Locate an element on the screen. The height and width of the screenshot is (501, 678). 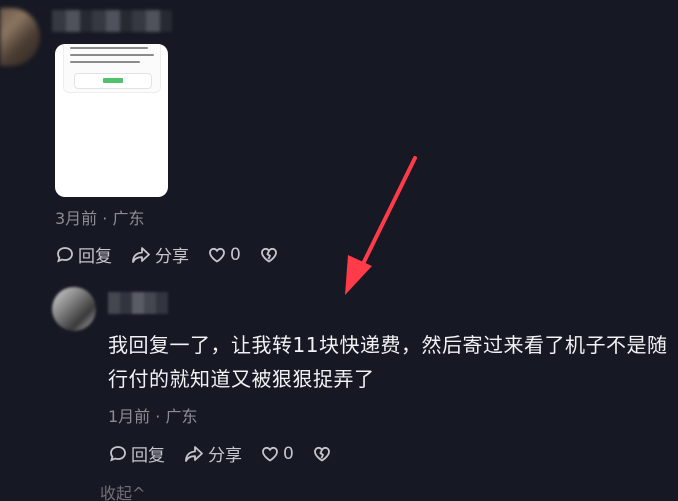
comment-image-attachment is located at coordinates (111, 120).